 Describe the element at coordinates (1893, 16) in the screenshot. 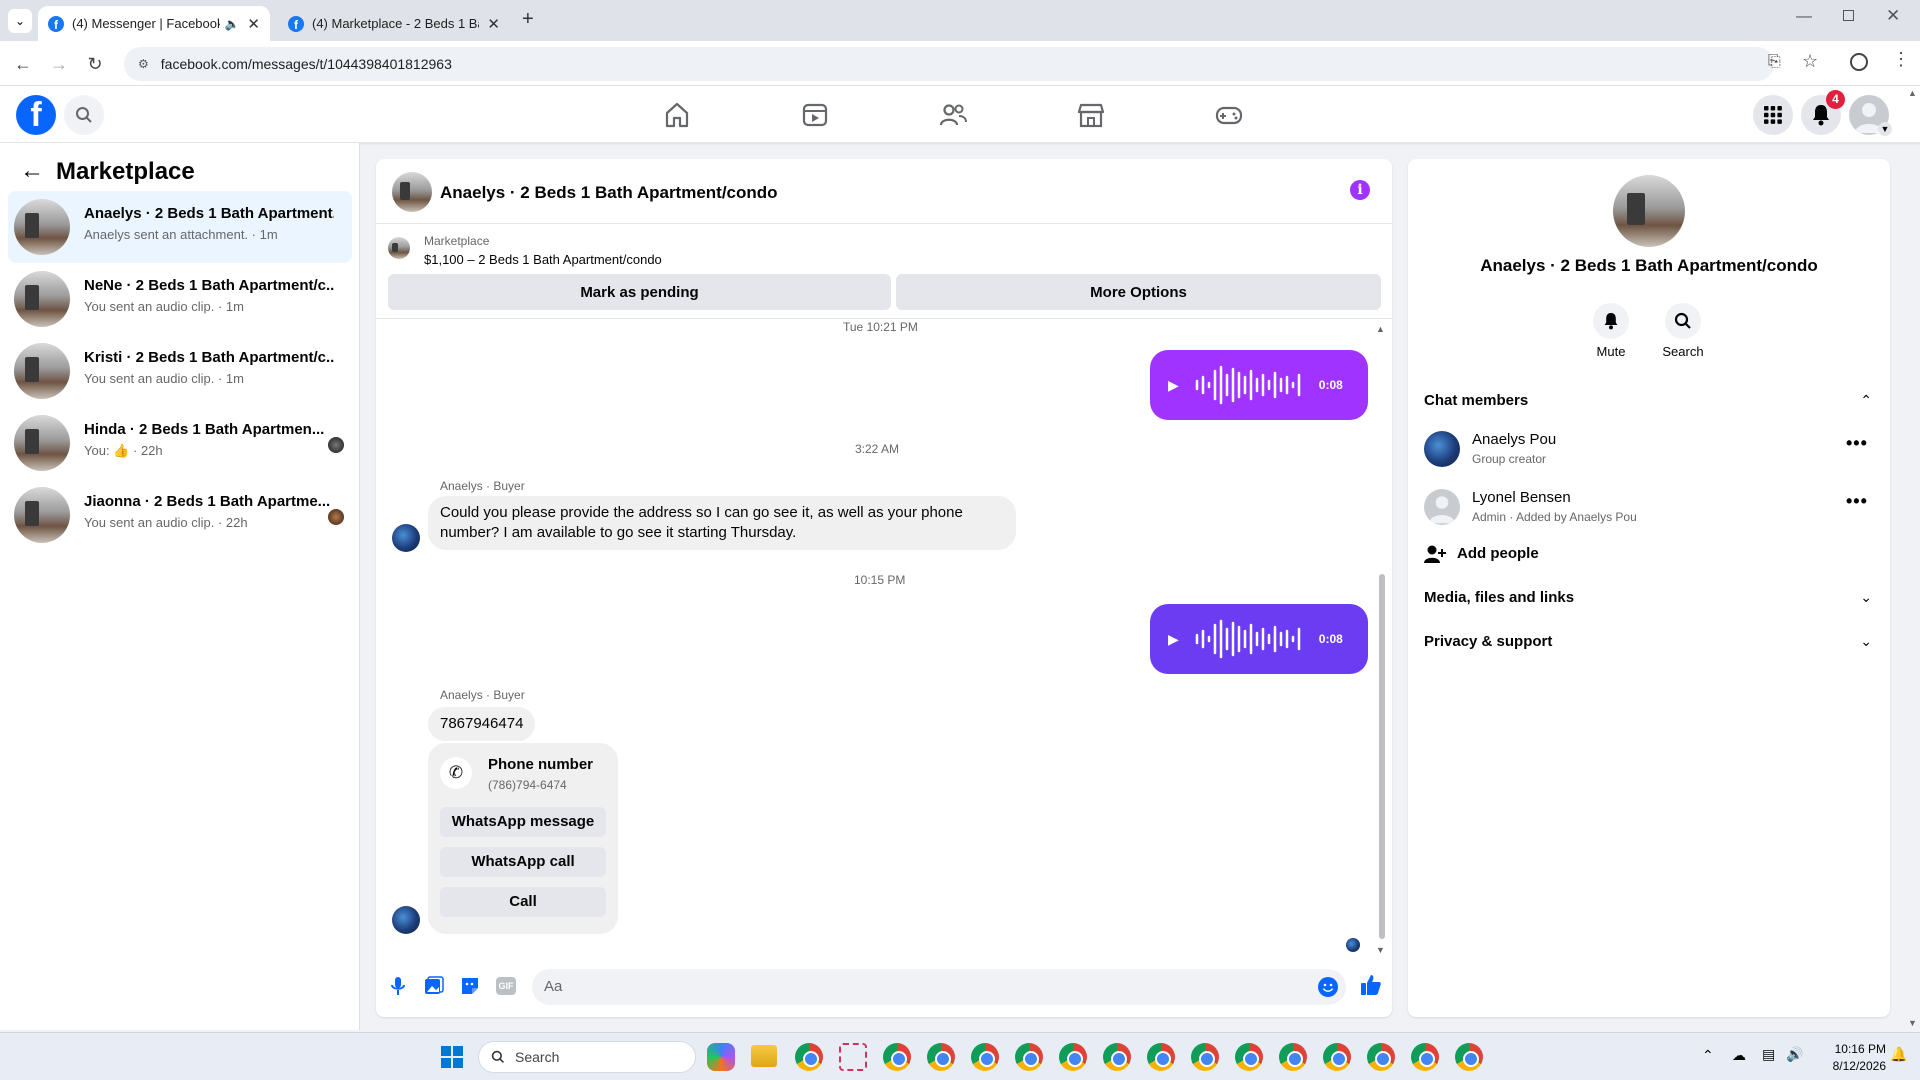

I see `close-window-button: ✕` at that location.